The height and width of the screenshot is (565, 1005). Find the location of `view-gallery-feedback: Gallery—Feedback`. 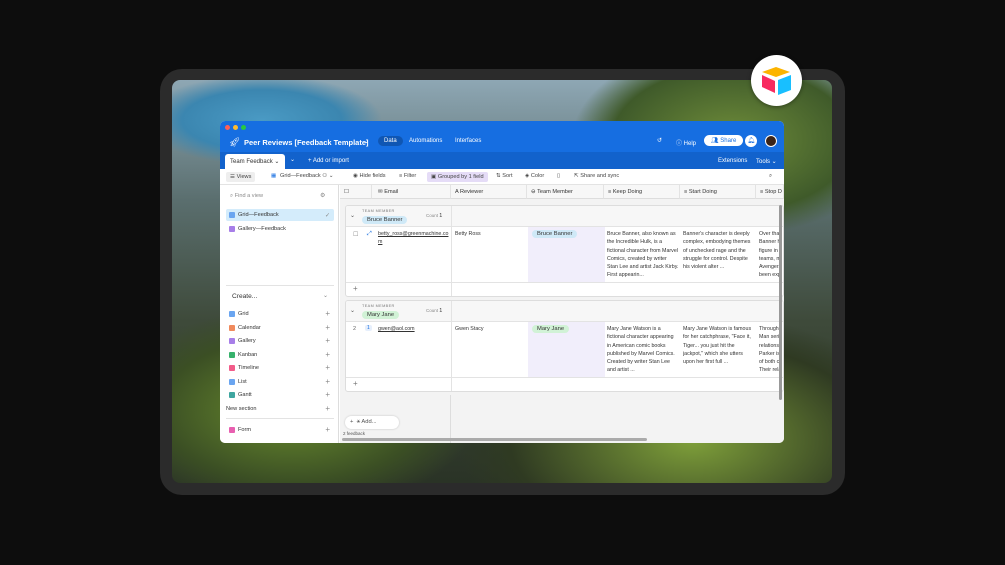

view-gallery-feedback: Gallery—Feedback is located at coordinates (280, 229).